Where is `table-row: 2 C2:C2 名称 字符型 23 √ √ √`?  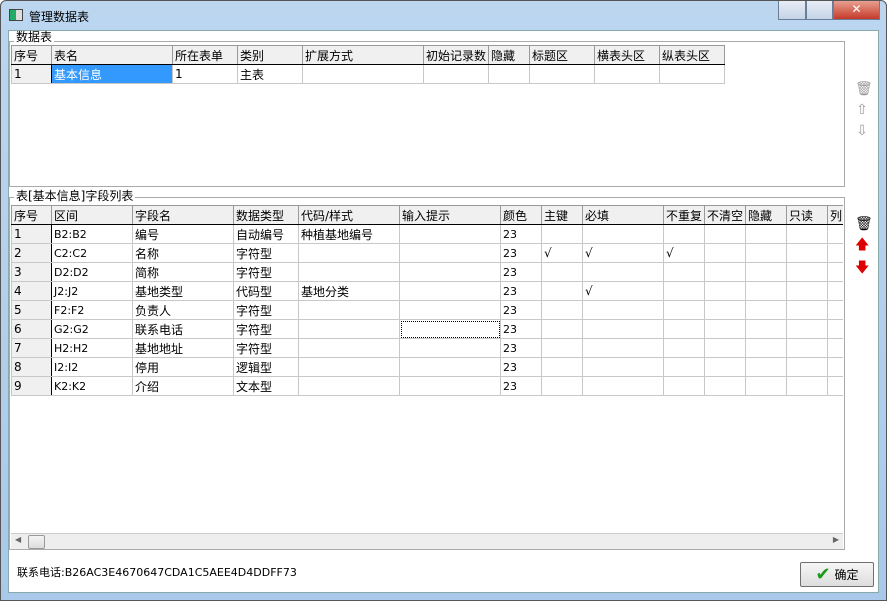
table-row: 2 C2:C2 名称 字符型 23 √ √ √ is located at coordinates (427, 253).